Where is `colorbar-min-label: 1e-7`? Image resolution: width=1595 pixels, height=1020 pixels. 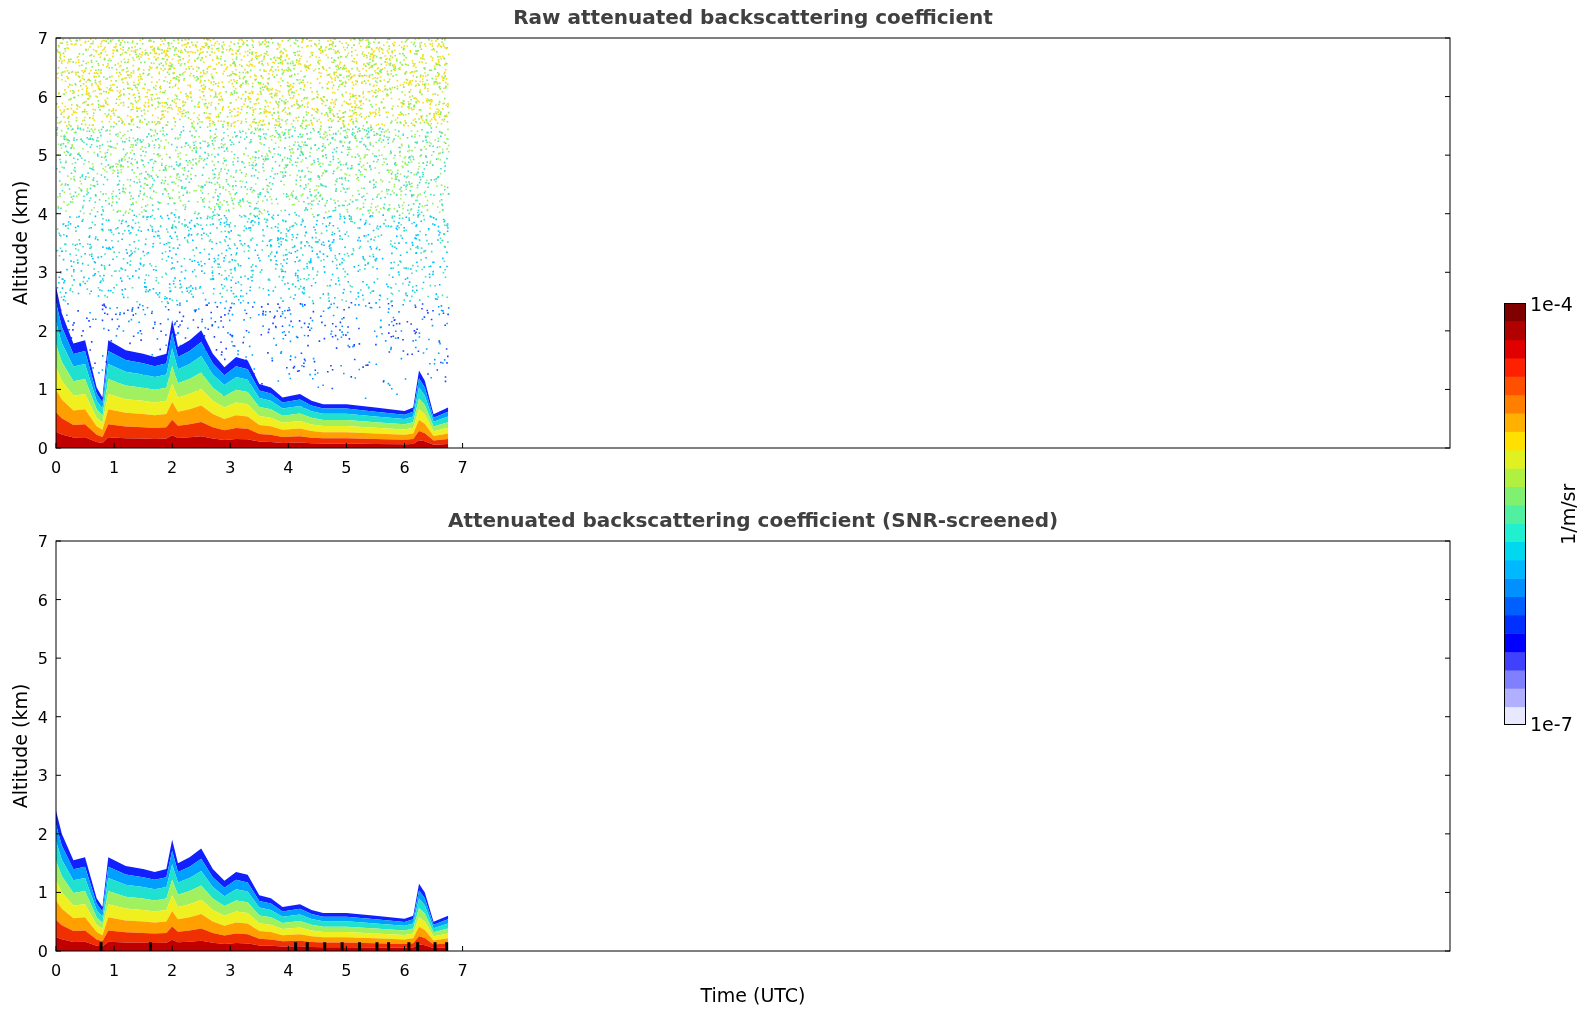 colorbar-min-label: 1e-7 is located at coordinates (1551, 724).